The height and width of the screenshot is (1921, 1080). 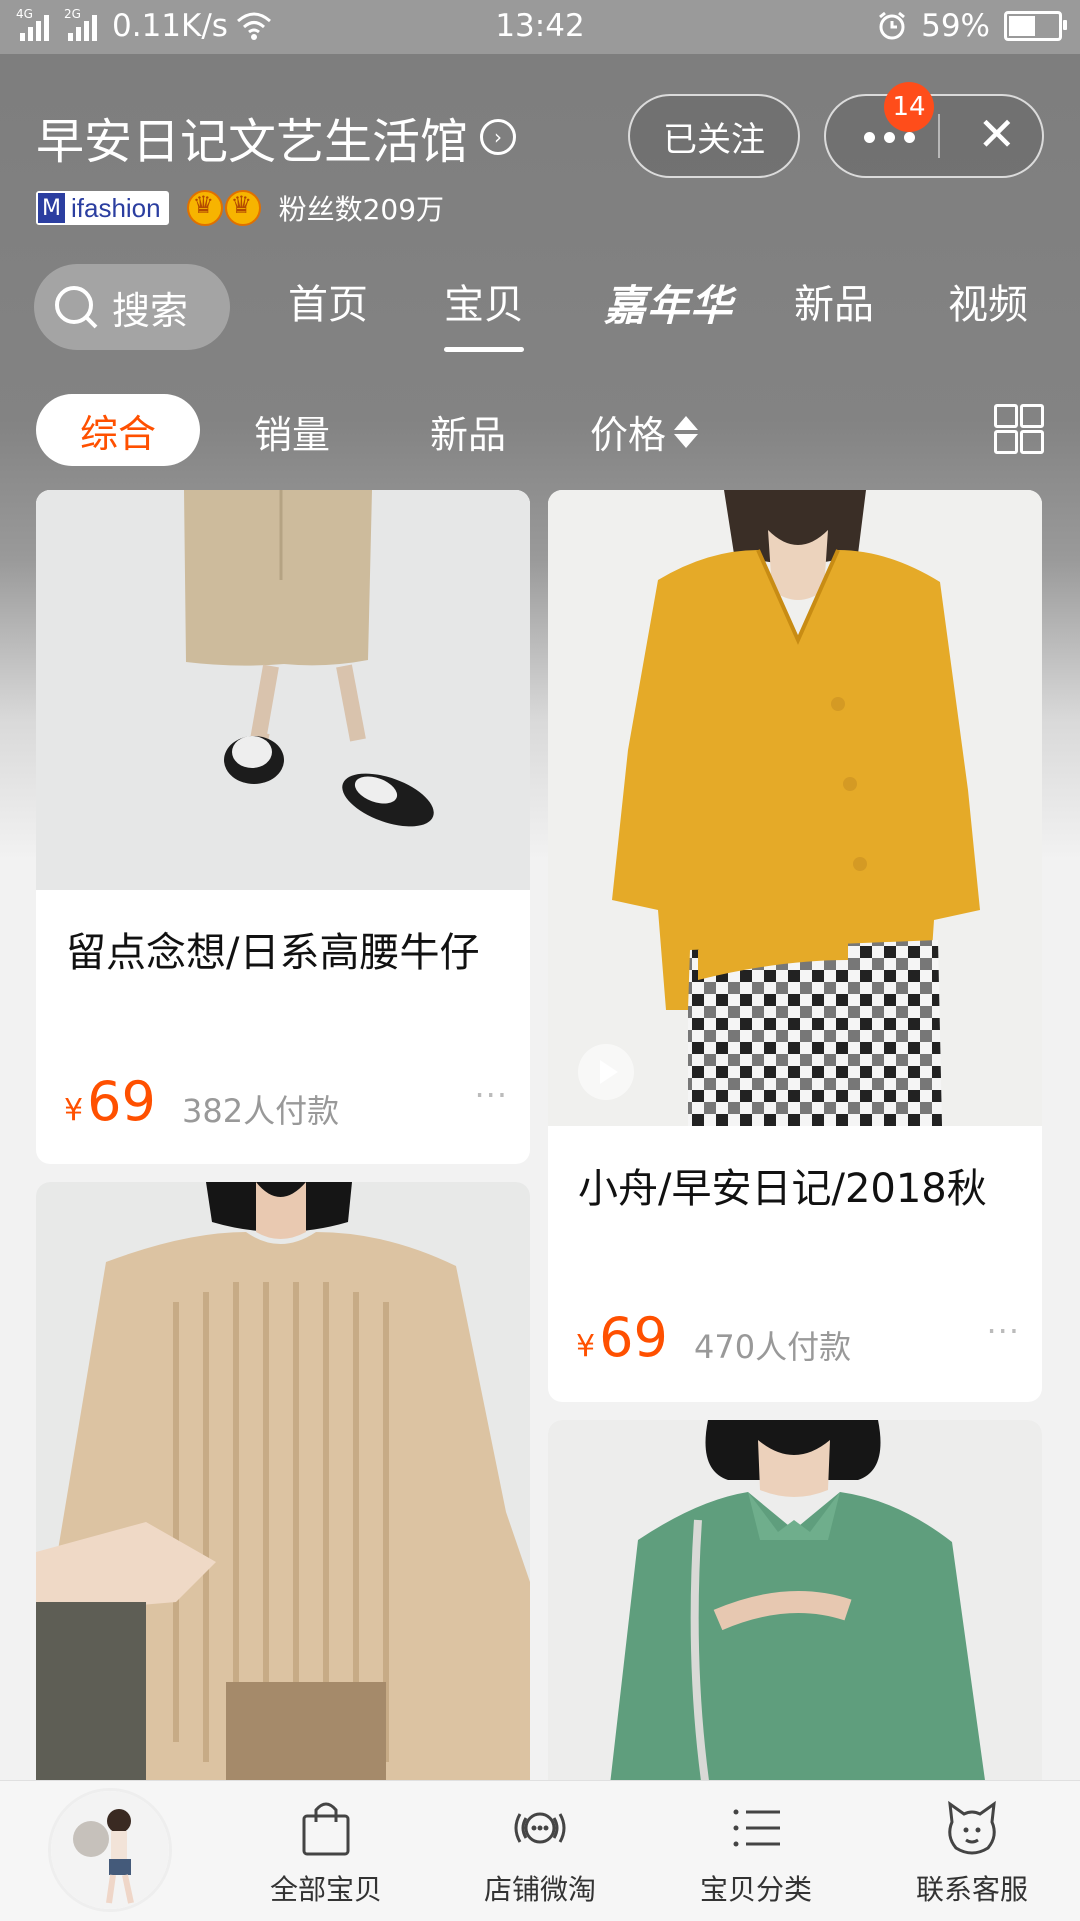 I want to click on tab-weitao: 店铺微淘, so click(x=540, y=1852).